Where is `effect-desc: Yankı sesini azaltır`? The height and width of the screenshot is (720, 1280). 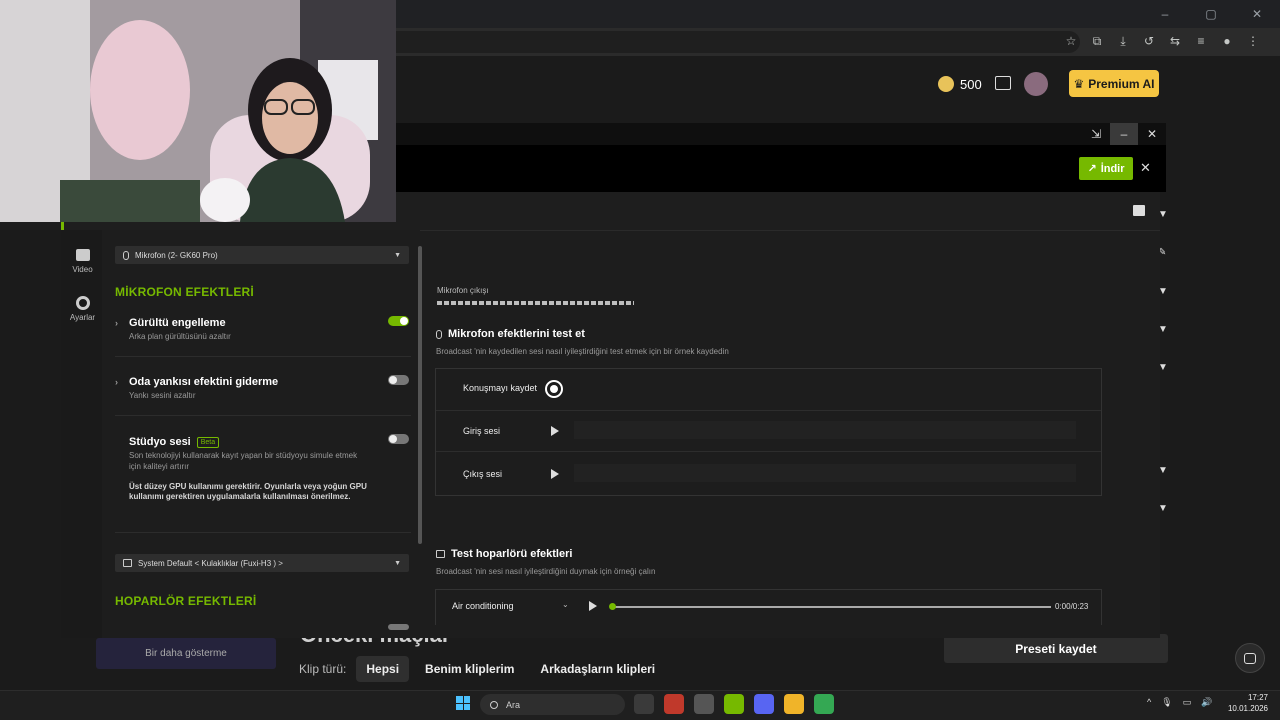 effect-desc: Yankı sesini azaltır is located at coordinates (162, 395).